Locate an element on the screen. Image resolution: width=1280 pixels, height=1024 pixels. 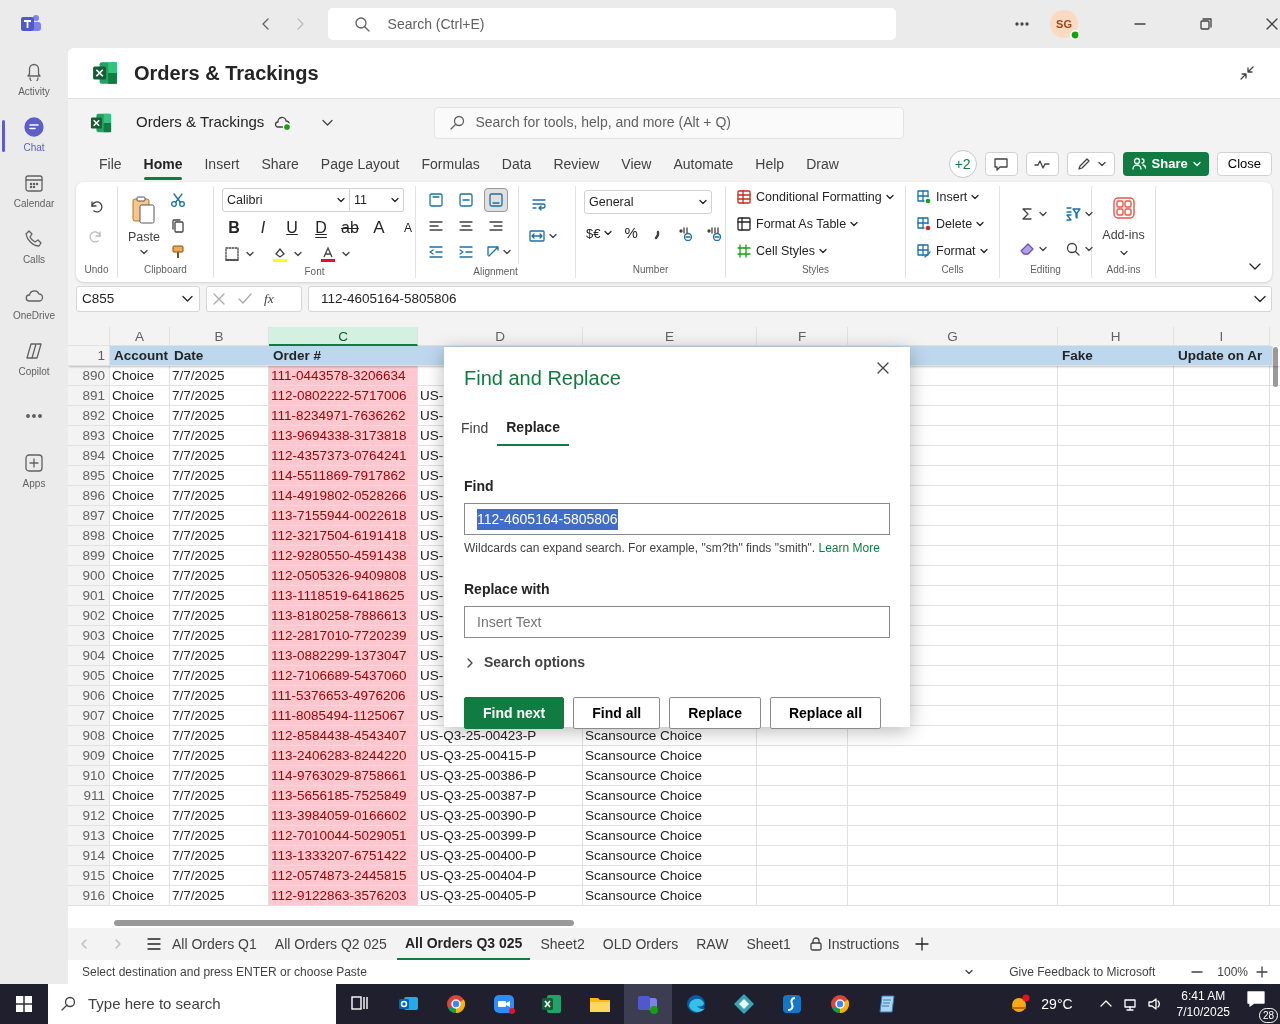
rail-item: Copilot is located at coordinates (34, 360).